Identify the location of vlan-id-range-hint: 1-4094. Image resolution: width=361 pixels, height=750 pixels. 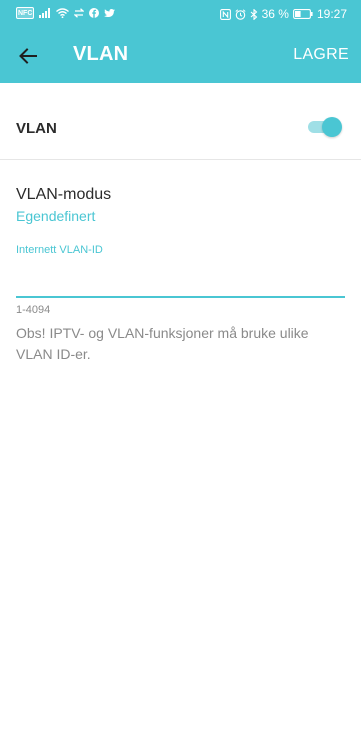
(33, 310).